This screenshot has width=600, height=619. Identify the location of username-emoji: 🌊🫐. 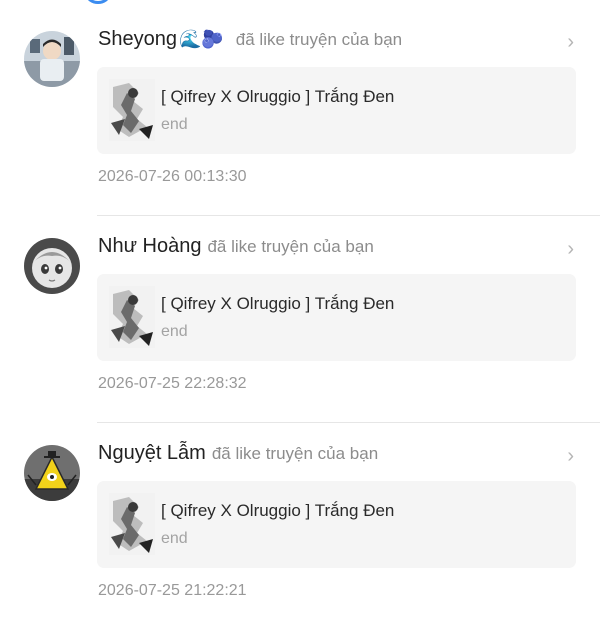
(201, 39).